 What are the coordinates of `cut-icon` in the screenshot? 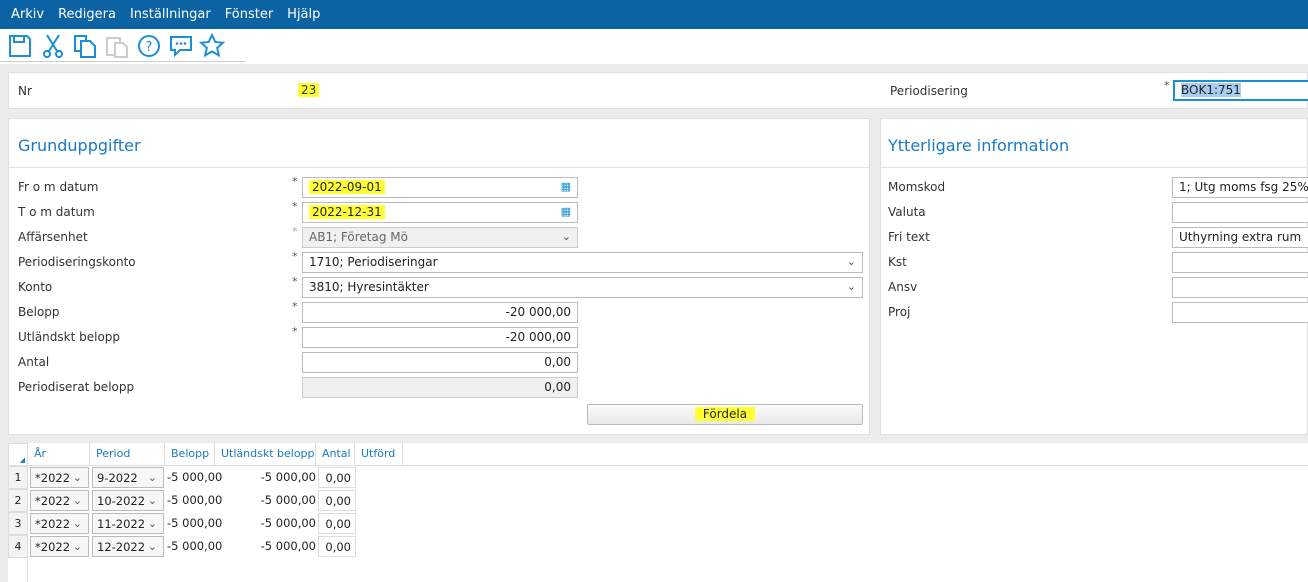 It's located at (53, 46).